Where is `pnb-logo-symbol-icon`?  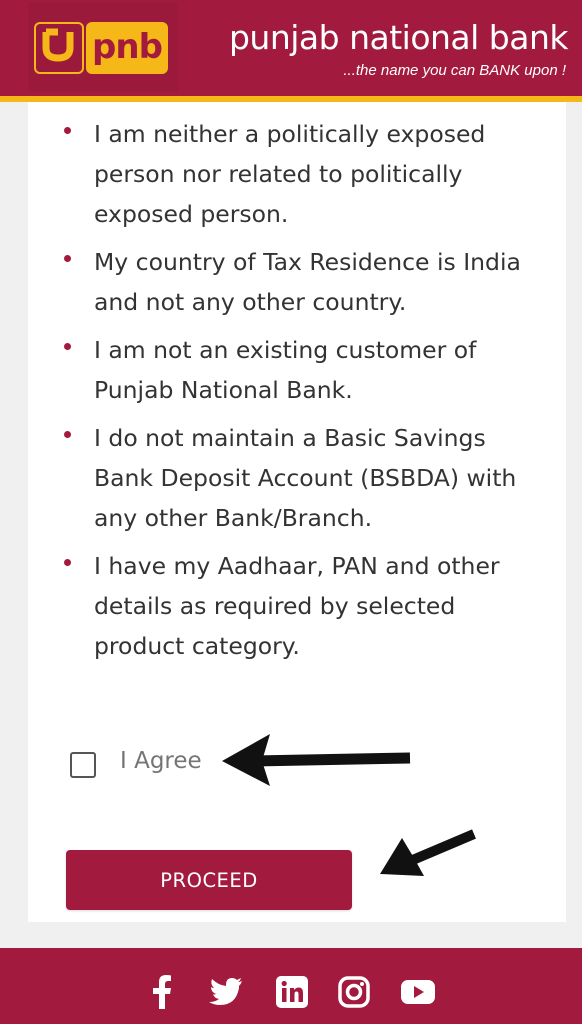
pnb-logo-symbol-icon is located at coordinates (59, 48).